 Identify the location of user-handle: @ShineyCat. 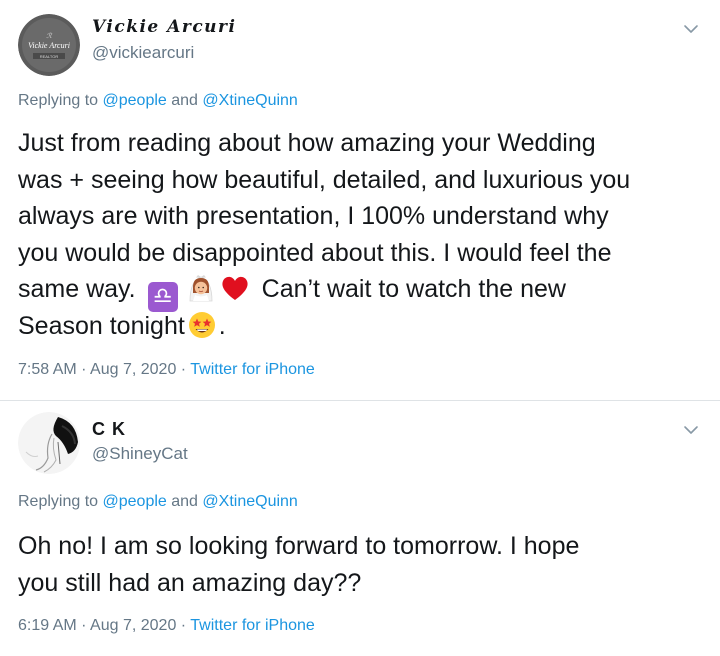
(140, 454).